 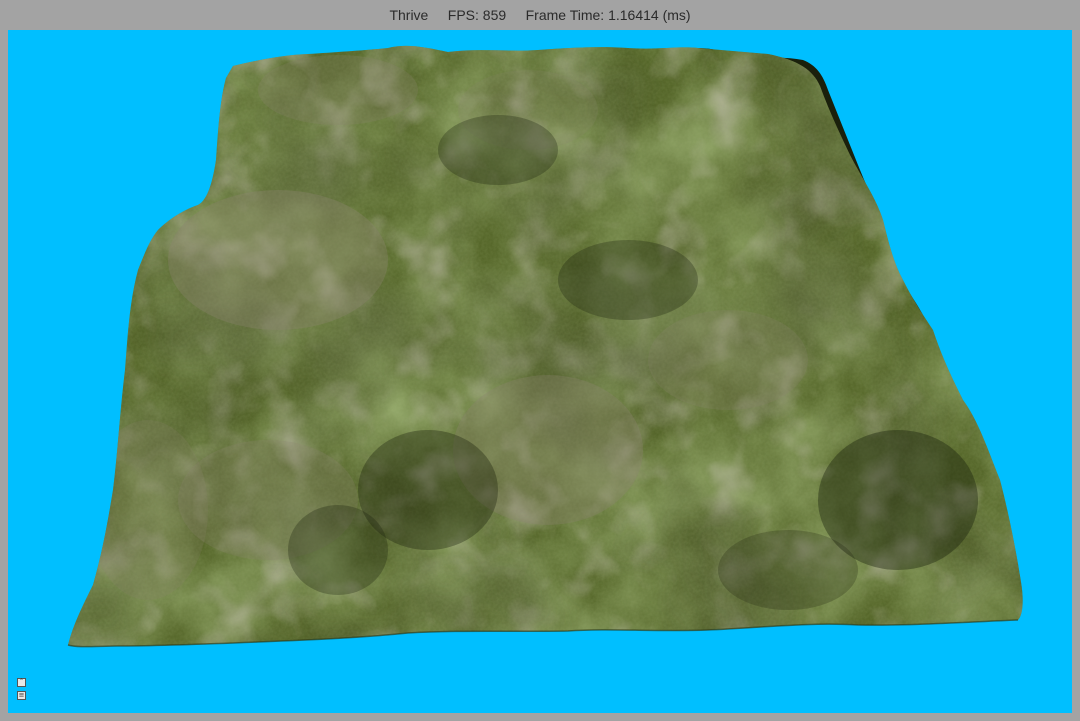 I want to click on title-bar: Thrive FPS: 859 Frame Time: 1.16414 (ms), so click(x=540, y=15).